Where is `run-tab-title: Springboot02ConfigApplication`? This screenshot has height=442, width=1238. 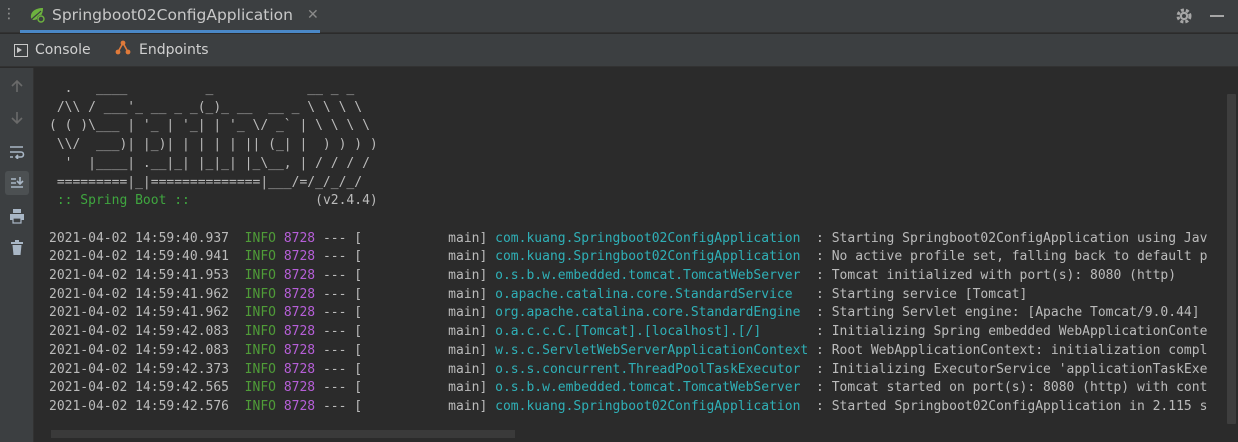 run-tab-title: Springboot02ConfigApplication is located at coordinates (172, 15).